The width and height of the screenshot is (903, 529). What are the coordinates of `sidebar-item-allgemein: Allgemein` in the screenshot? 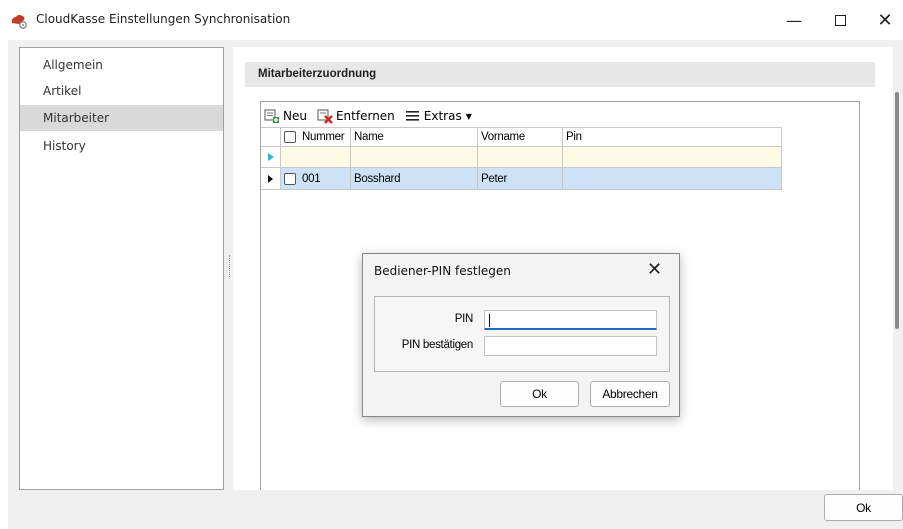 It's located at (121, 65).